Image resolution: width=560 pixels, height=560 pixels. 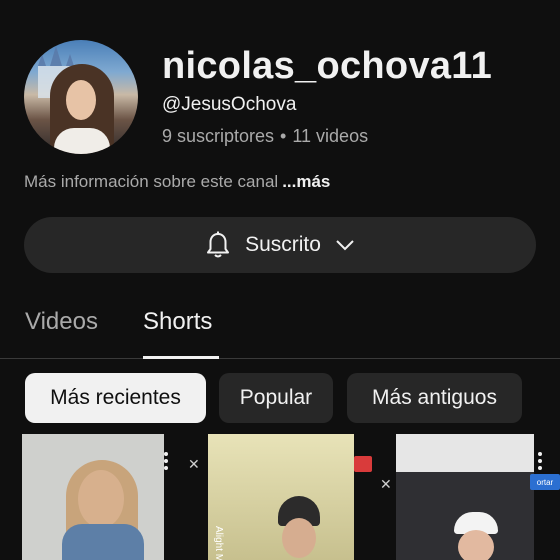 I want to click on channel-name: nicolas_ochova11, so click(x=327, y=66).